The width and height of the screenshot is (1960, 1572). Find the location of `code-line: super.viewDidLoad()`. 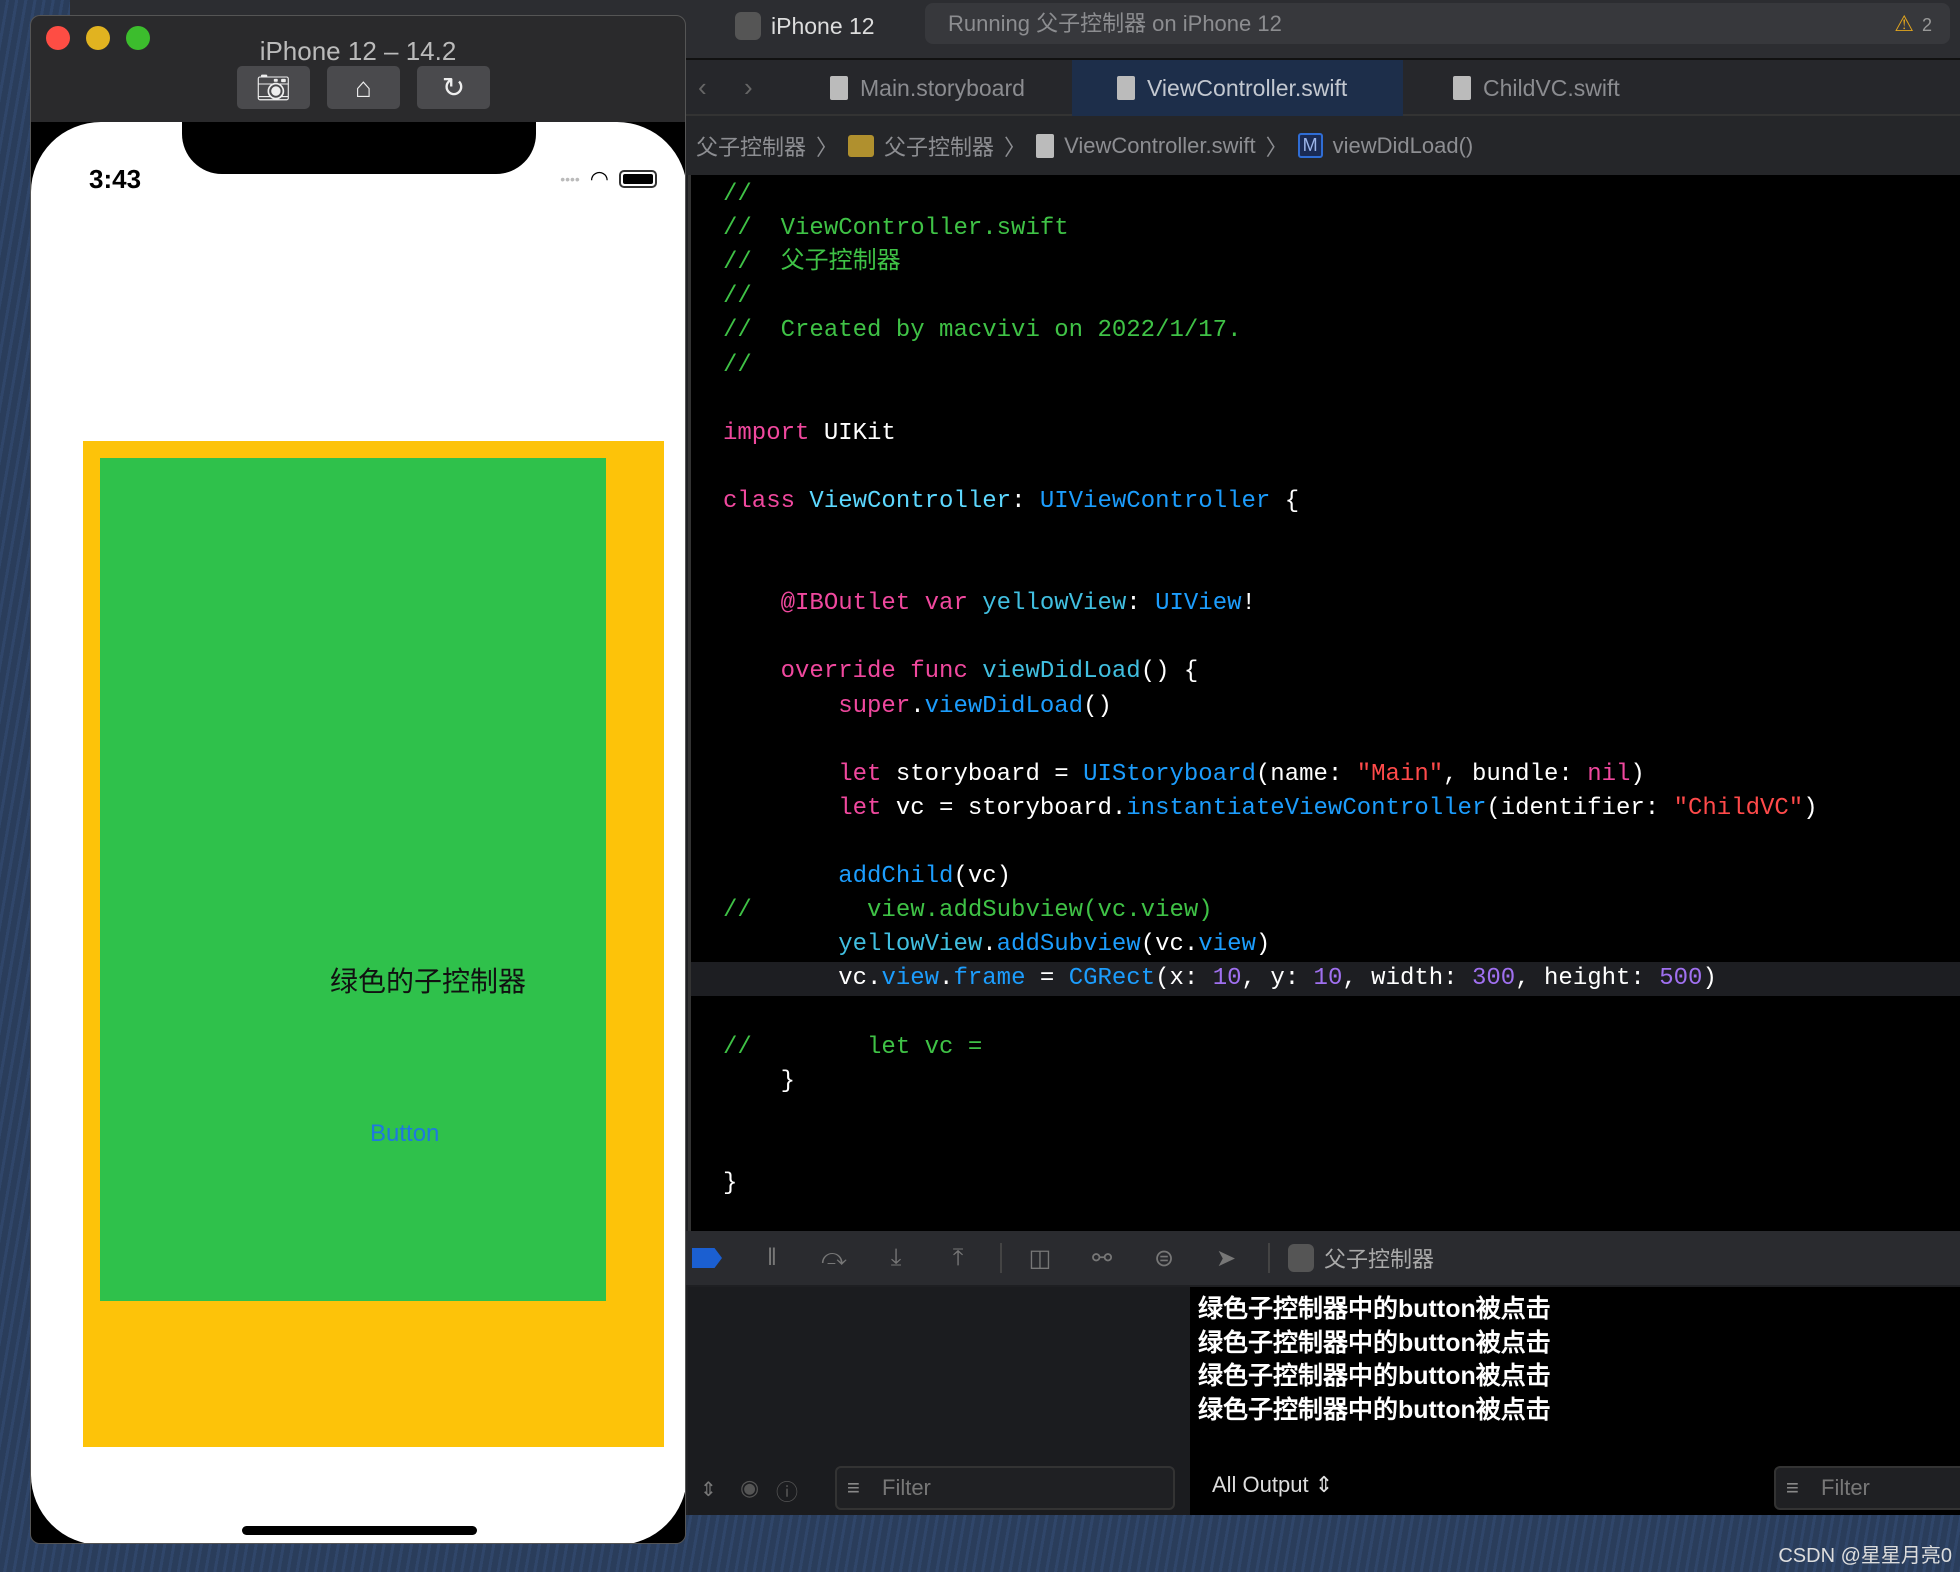

code-line: super.viewDidLoad() is located at coordinates (917, 707).